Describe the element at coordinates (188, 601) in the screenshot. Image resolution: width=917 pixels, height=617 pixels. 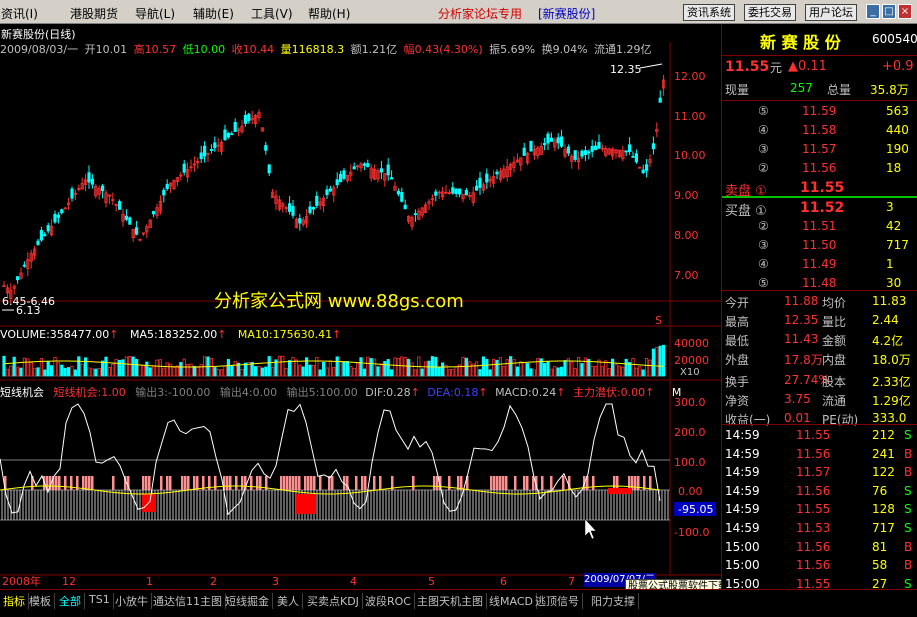
I see `tab-5: 通达信11主图` at that location.